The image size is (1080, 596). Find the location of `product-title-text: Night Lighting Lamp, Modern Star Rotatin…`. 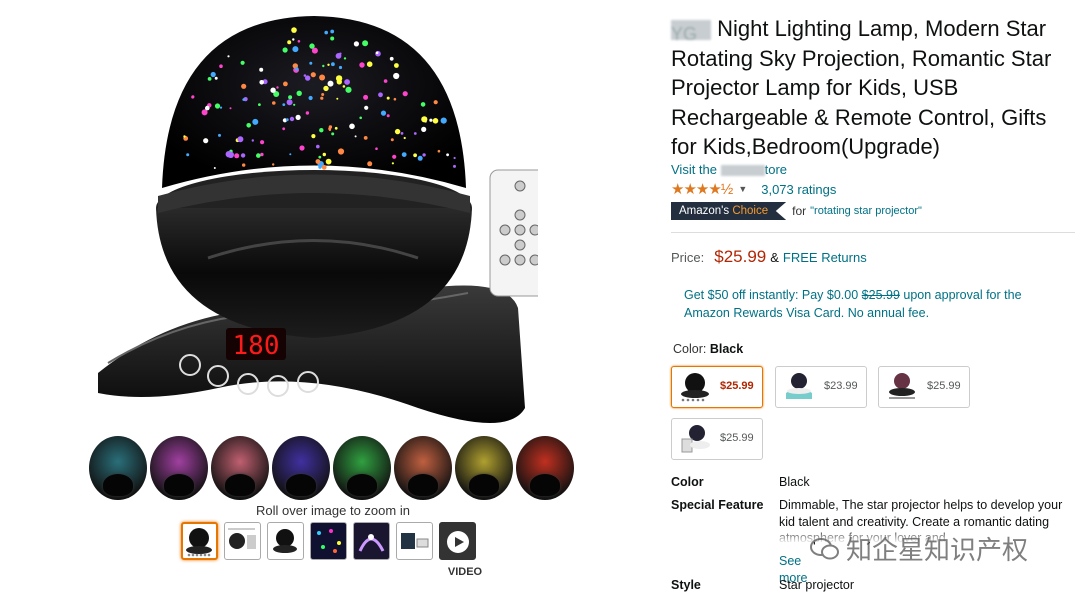

product-title-text: Night Lighting Lamp, Modern Star Rotatin… is located at coordinates (861, 87).